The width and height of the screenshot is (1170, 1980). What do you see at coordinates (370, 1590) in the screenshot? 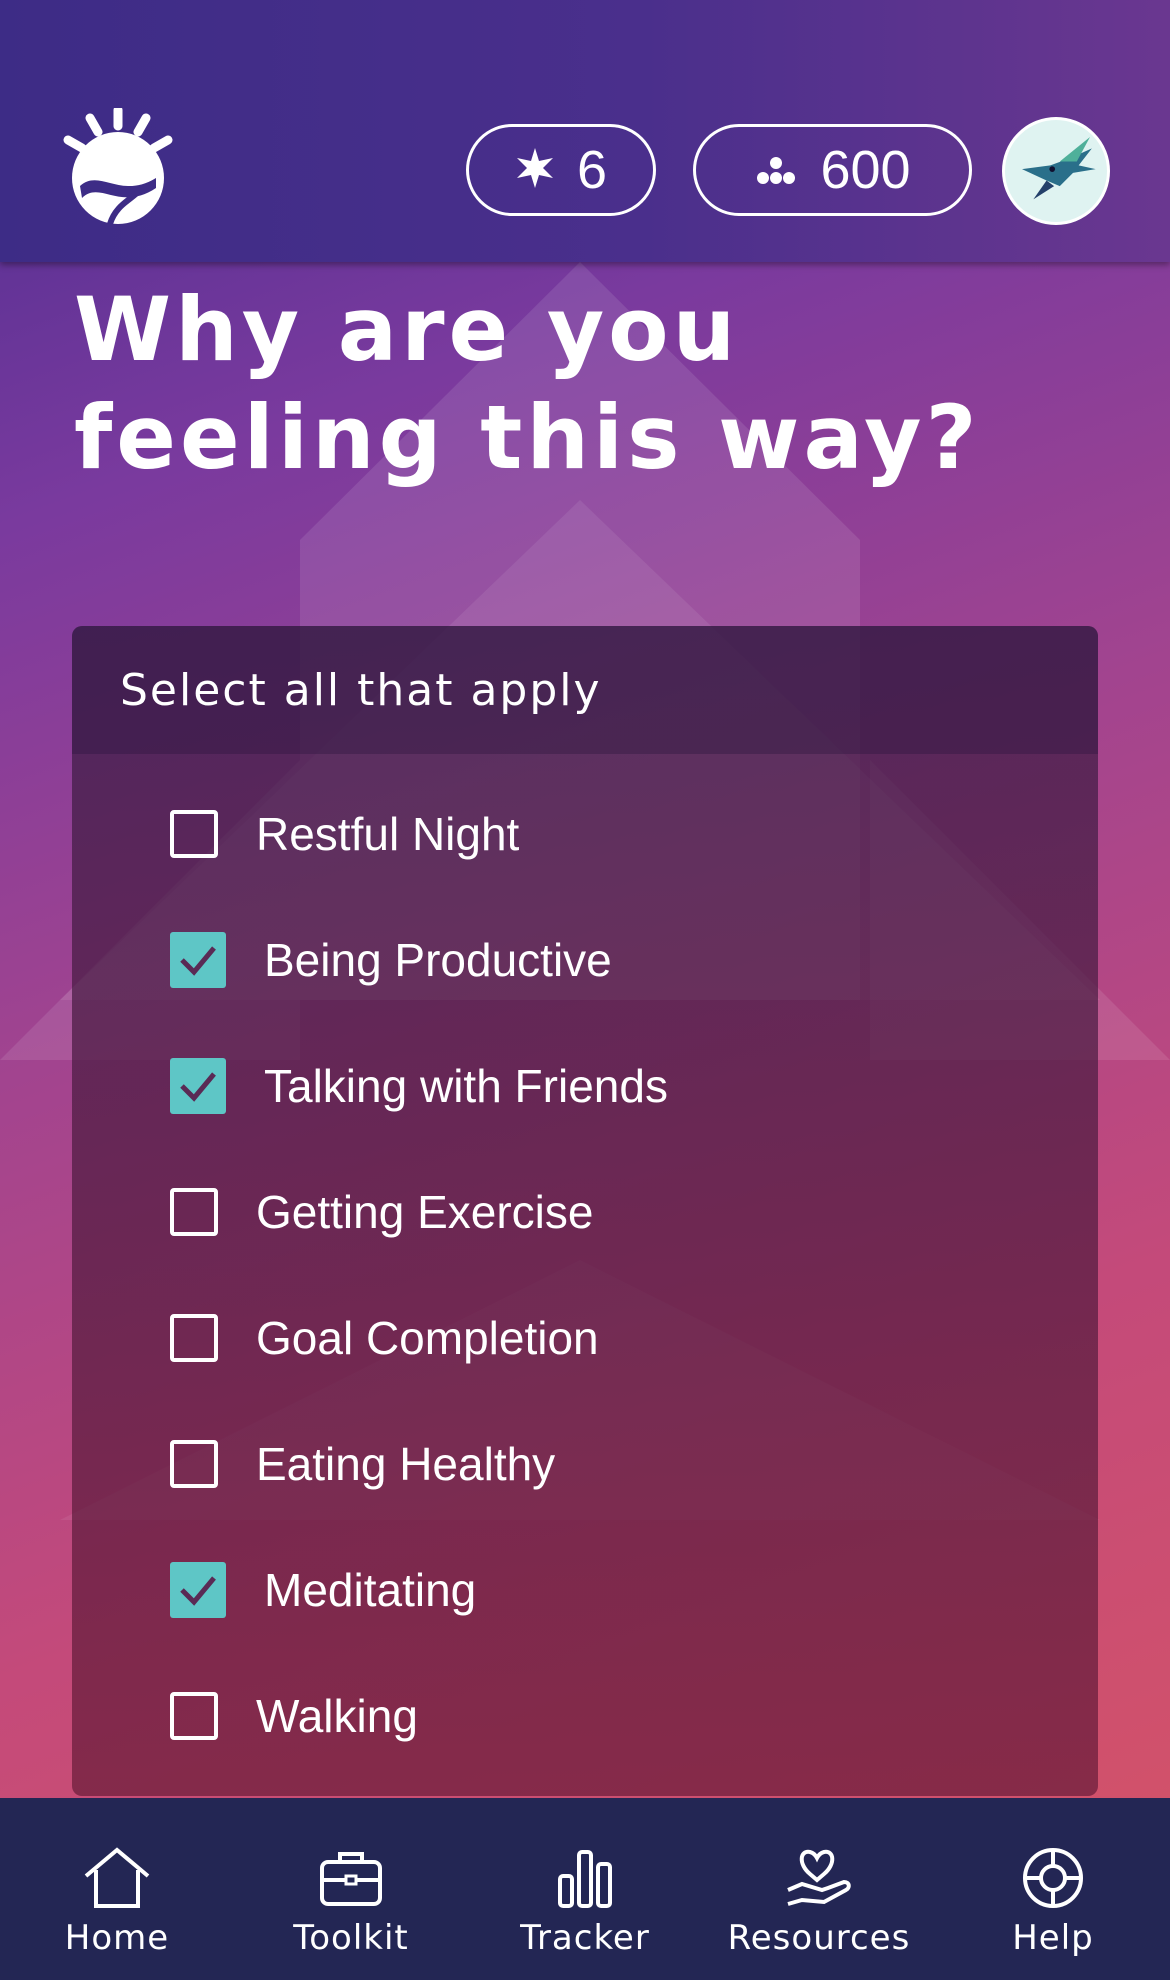
I see `option-label: Meditating` at bounding box center [370, 1590].